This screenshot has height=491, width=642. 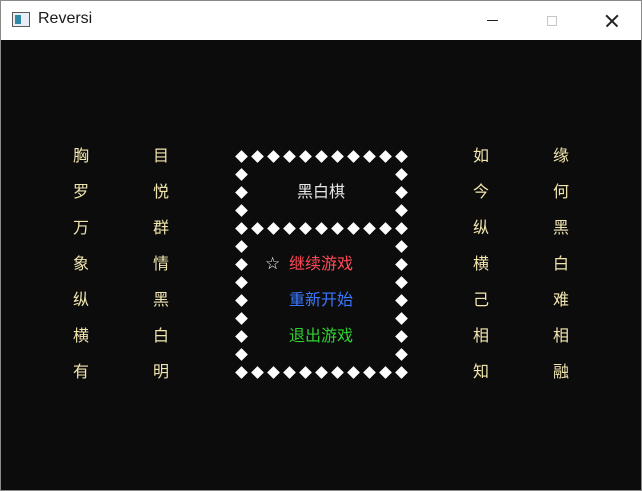 What do you see at coordinates (80, 263) in the screenshot?
I see `poem-char: 象` at bounding box center [80, 263].